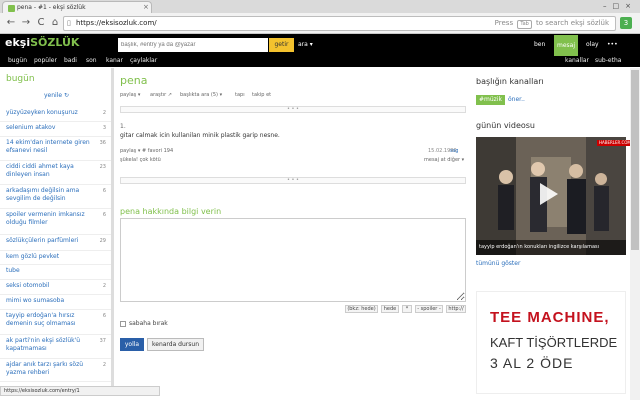 This screenshot has width=640, height=400. I want to click on ad-subline: KAFT TİŞÖRTLERDE, so click(554, 342).